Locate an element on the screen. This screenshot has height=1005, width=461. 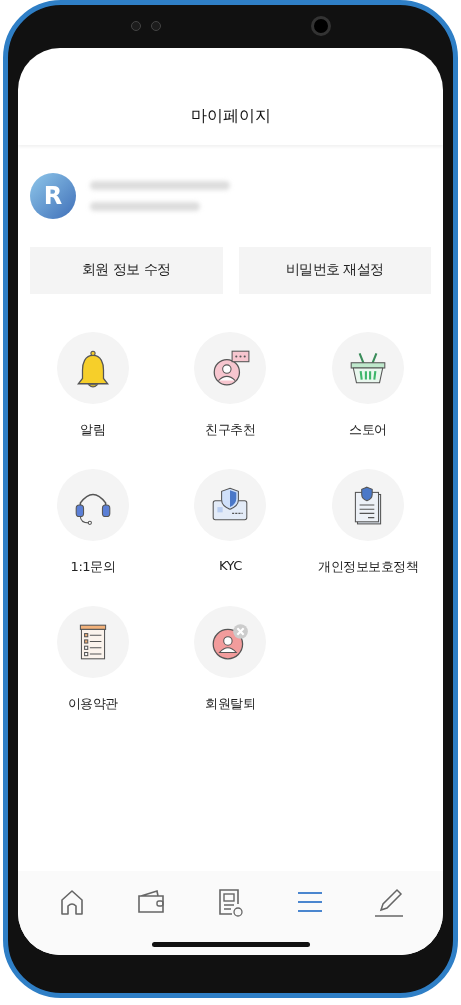
avatar-logo: R is located at coordinates (53, 195).